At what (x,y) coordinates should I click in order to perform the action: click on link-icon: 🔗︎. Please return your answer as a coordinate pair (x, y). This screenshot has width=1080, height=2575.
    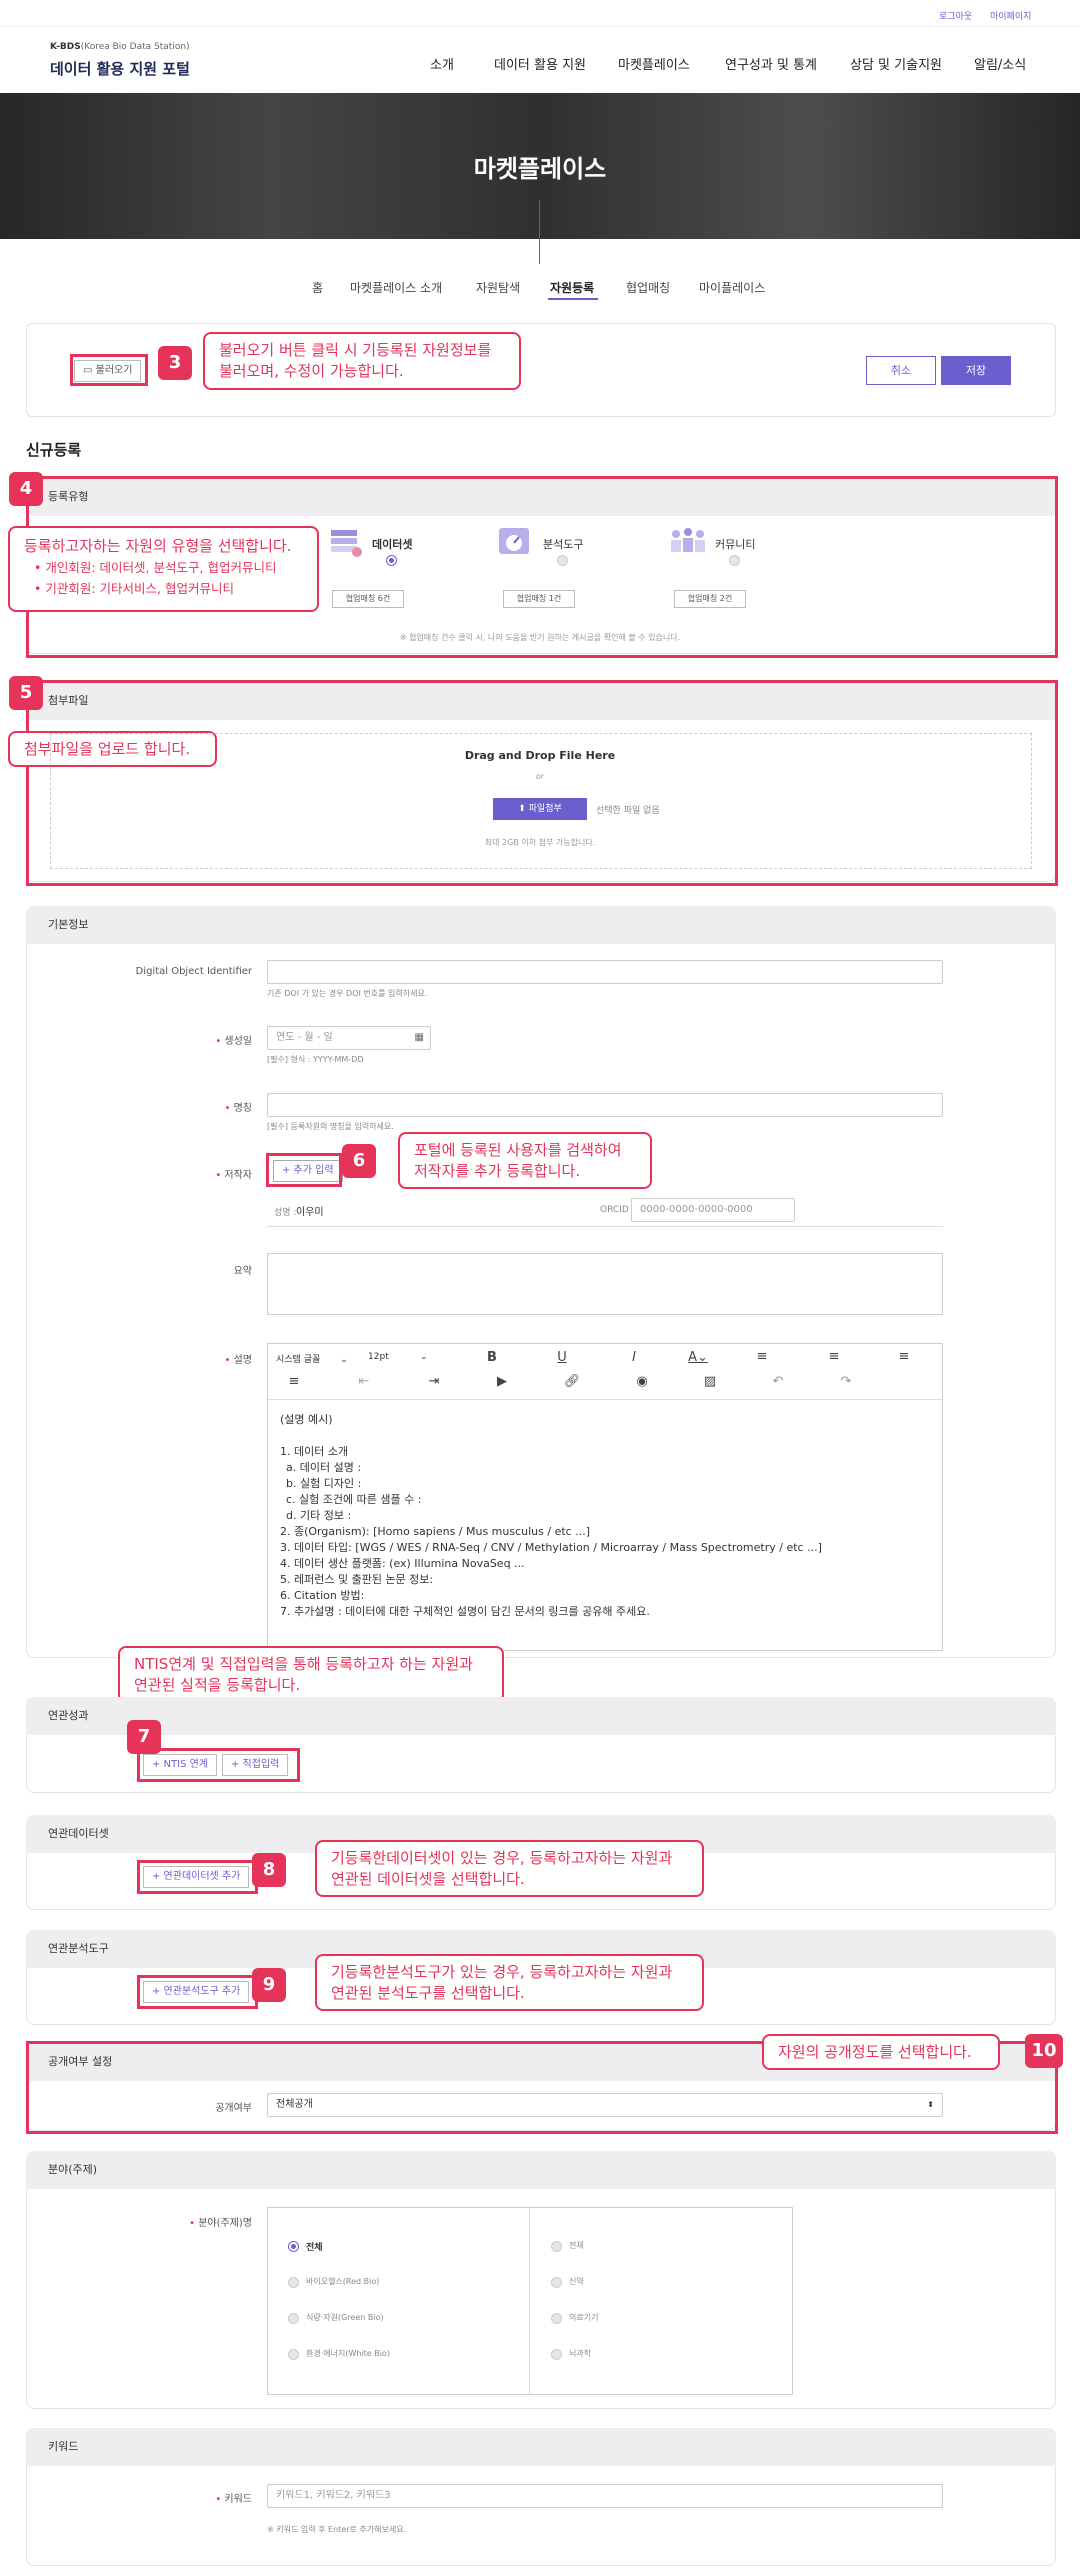
    Looking at the image, I should click on (572, 1381).